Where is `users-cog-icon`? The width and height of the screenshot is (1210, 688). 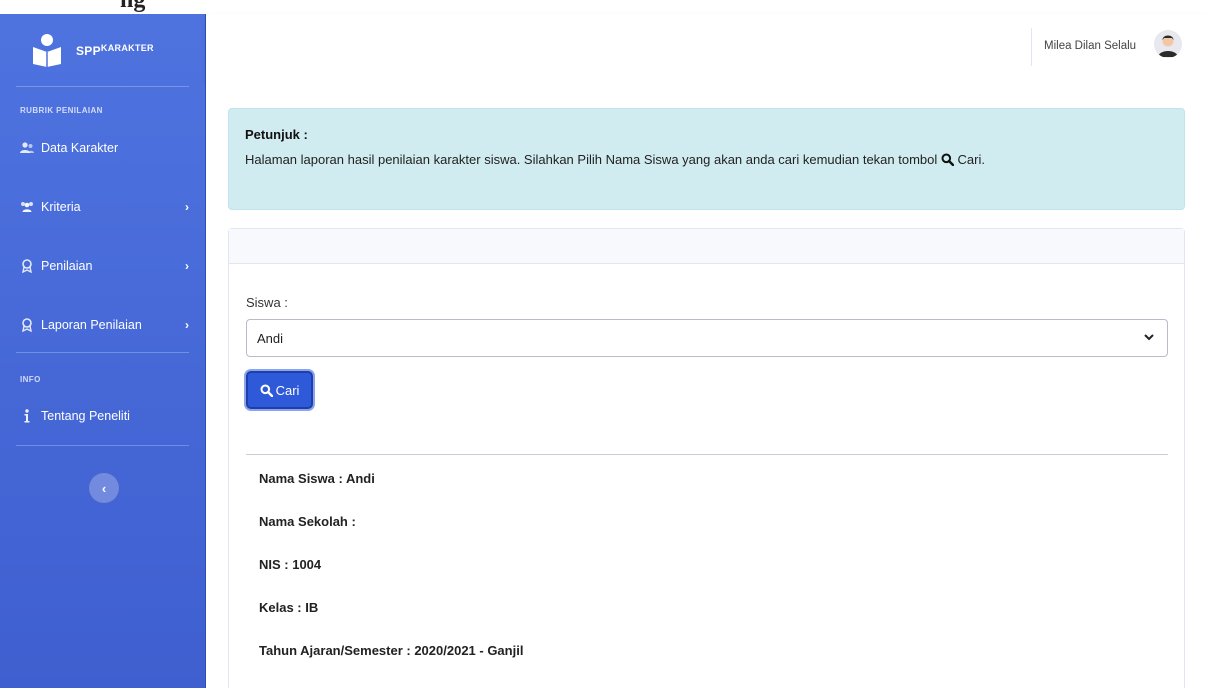
users-cog-icon is located at coordinates (27, 207).